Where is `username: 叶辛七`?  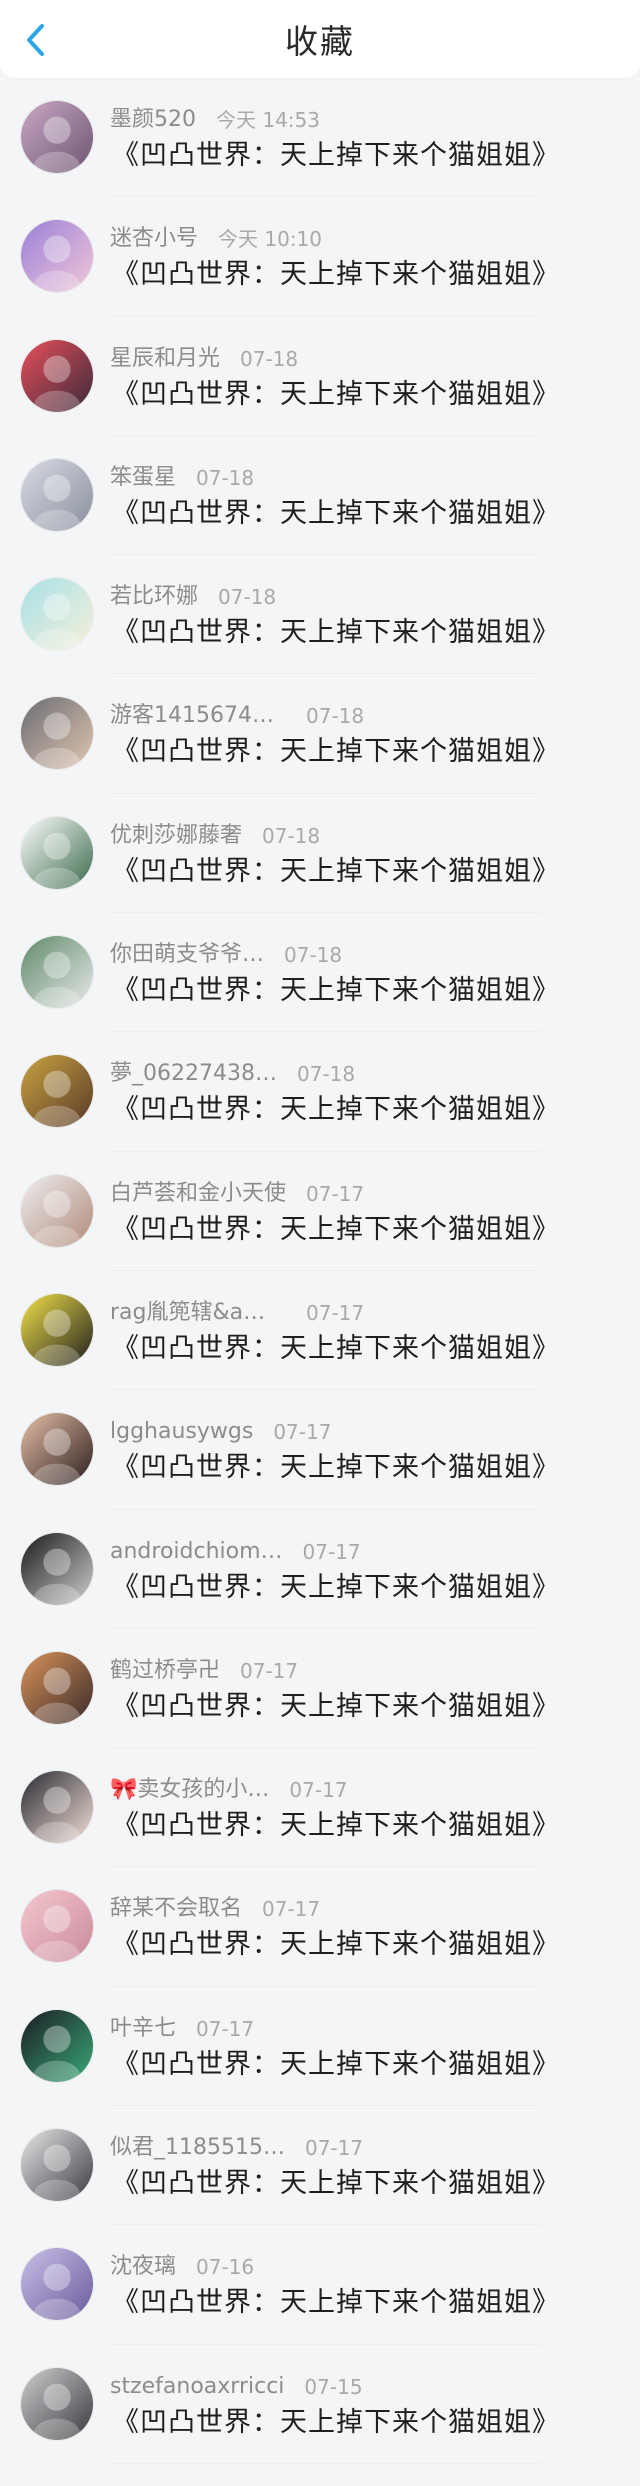
username: 叶辛七 is located at coordinates (143, 2029).